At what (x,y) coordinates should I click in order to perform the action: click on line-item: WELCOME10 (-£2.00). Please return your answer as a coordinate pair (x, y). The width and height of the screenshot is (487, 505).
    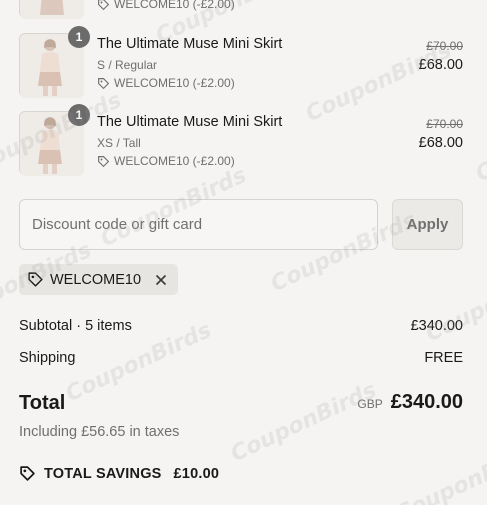
    Looking at the image, I should click on (241, 9).